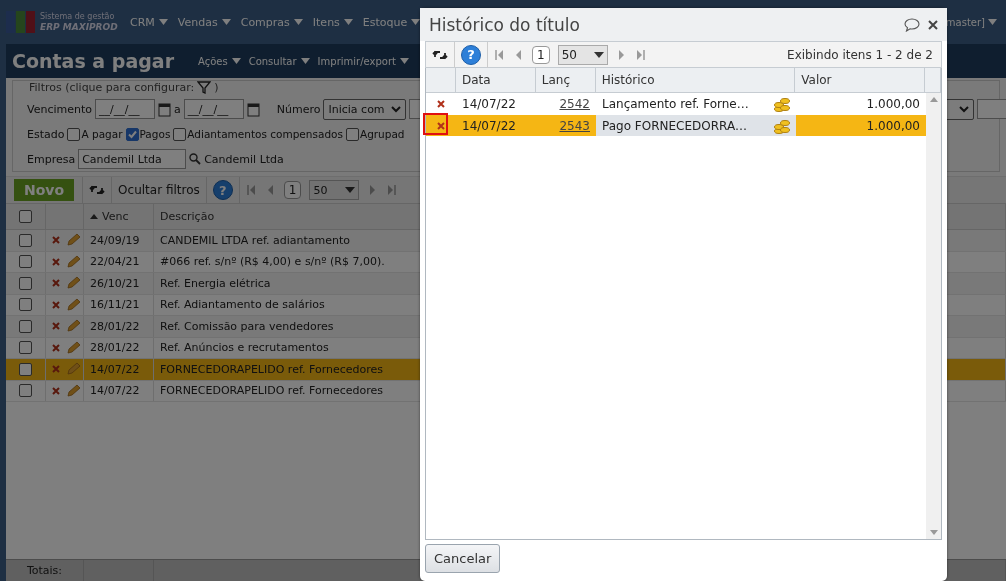  Describe the element at coordinates (112, 87) in the screenshot. I see `filter-legend: Filtros (clique para configurar:` at that location.